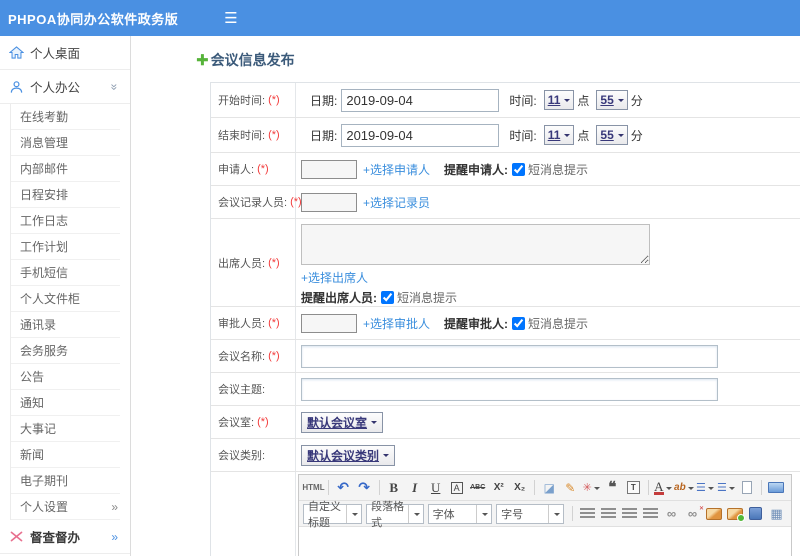 The image size is (800, 556). I want to click on format-brush-icon: ✎, so click(570, 488).